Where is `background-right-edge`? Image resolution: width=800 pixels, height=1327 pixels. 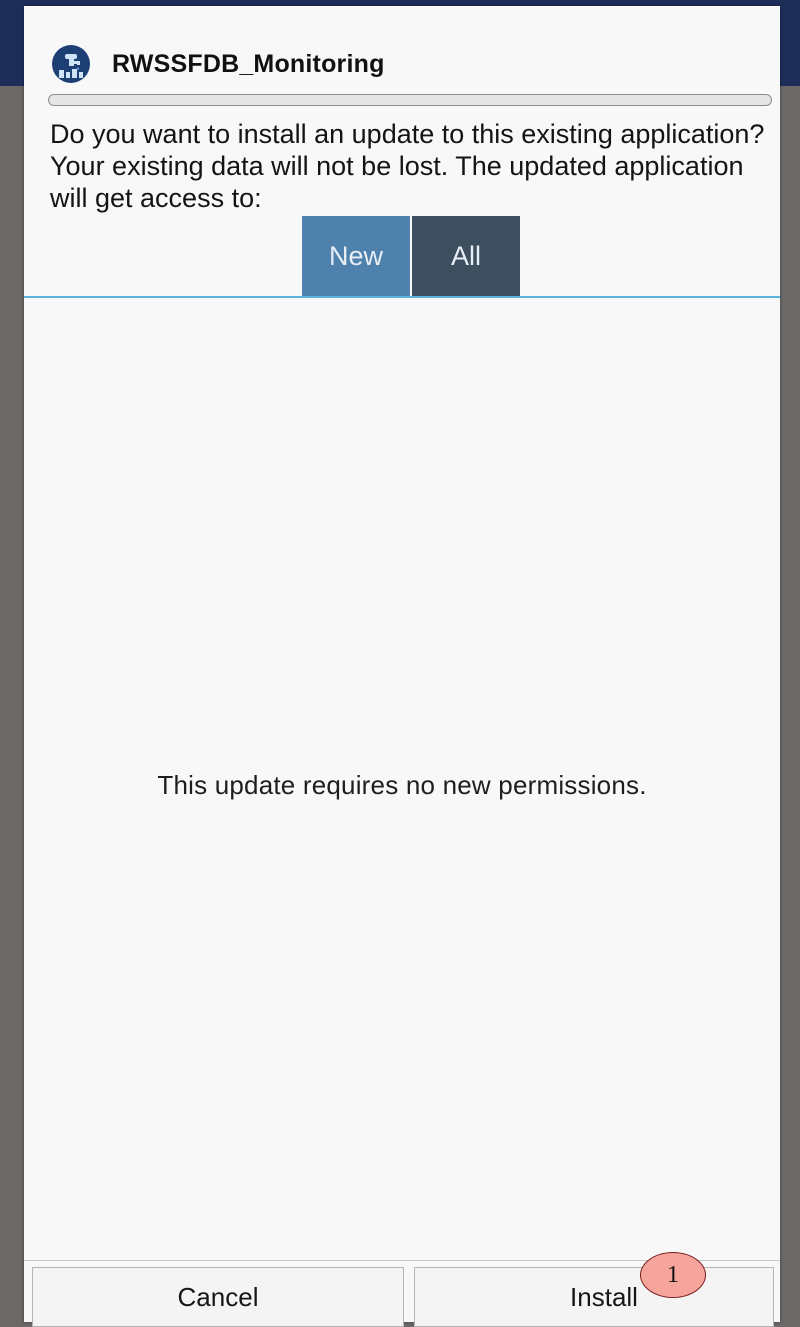
background-right-edge is located at coordinates (790, 706).